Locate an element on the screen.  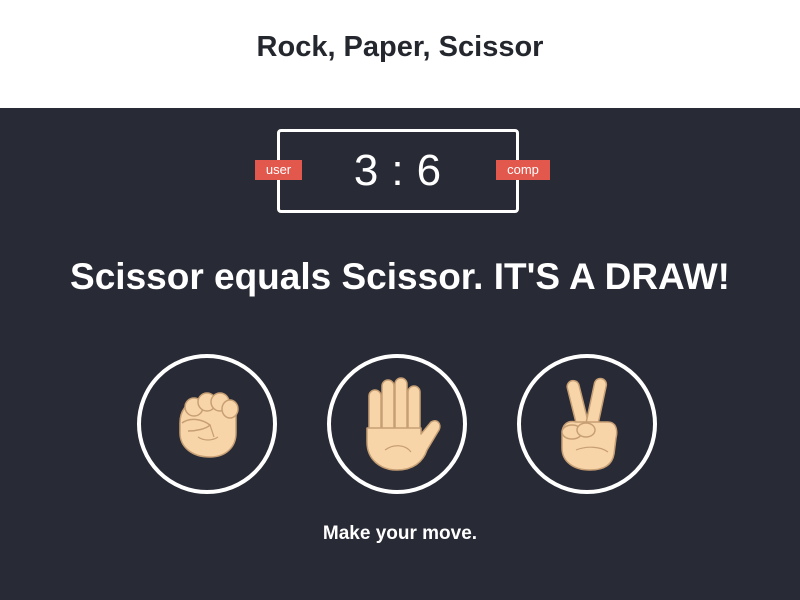
paper-choice-button is located at coordinates (397, 424).